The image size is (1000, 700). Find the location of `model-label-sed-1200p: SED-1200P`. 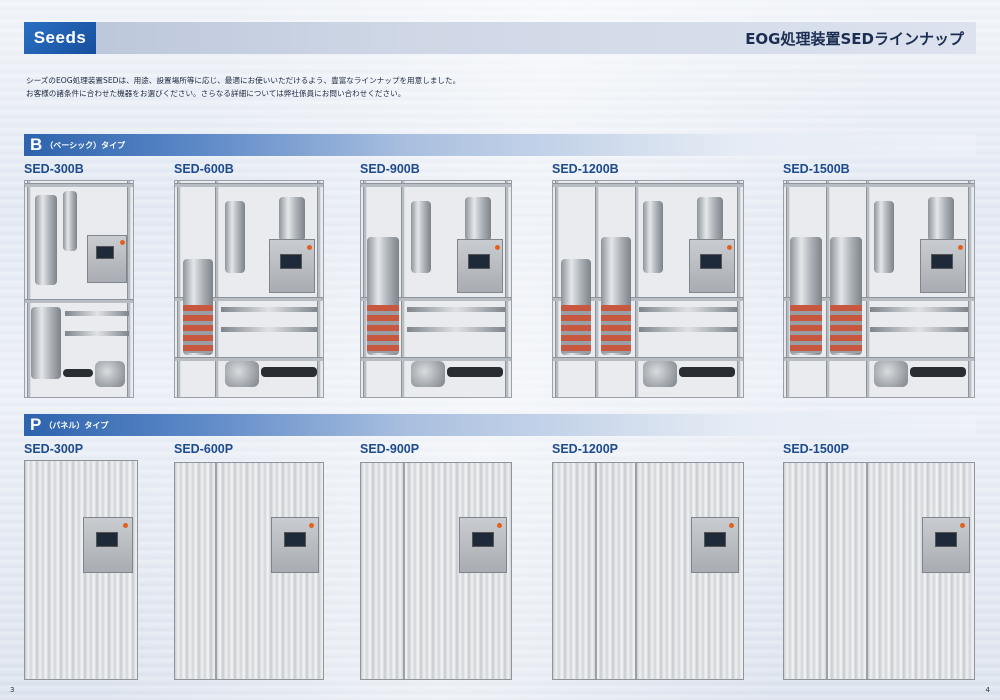

model-label-sed-1200p: SED-1200P is located at coordinates (585, 449).